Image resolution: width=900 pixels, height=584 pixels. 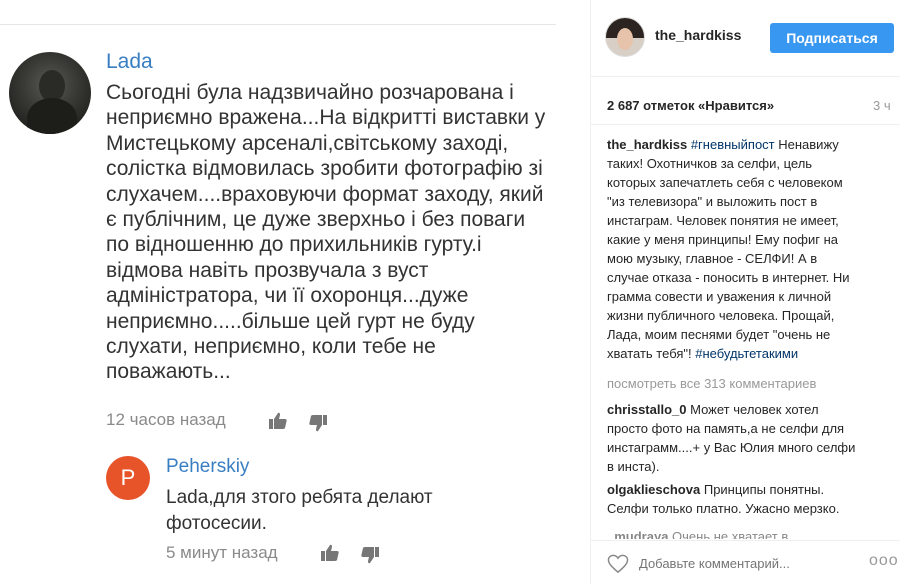 What do you see at coordinates (730, 534) in the screenshot?
I see `comment-text: Очень не хватает в` at bounding box center [730, 534].